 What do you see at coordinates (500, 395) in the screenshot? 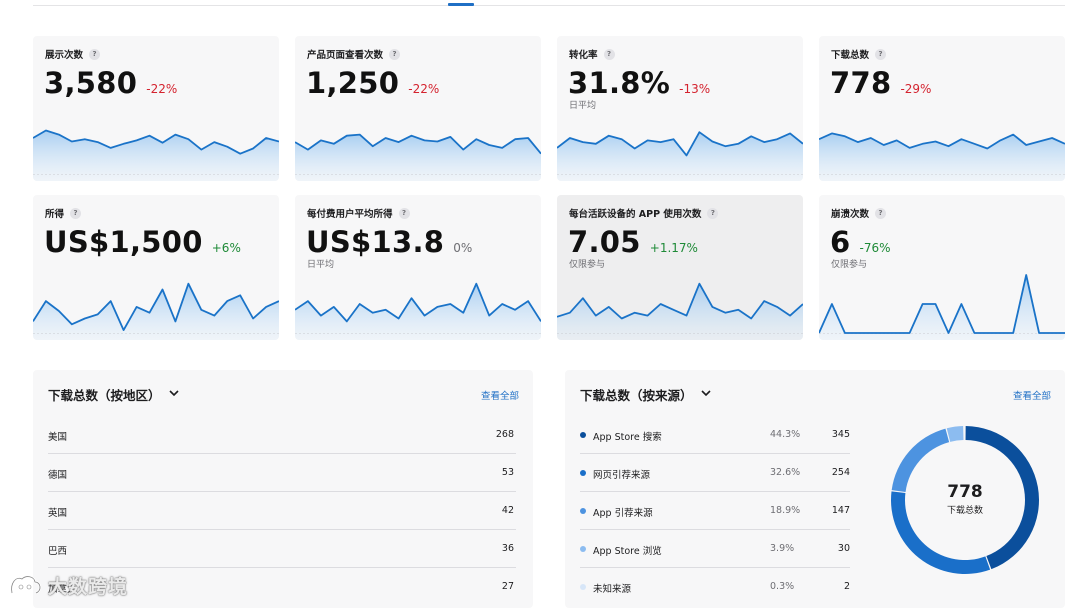
I see `regions-view-all-link: 查看全部` at bounding box center [500, 395].